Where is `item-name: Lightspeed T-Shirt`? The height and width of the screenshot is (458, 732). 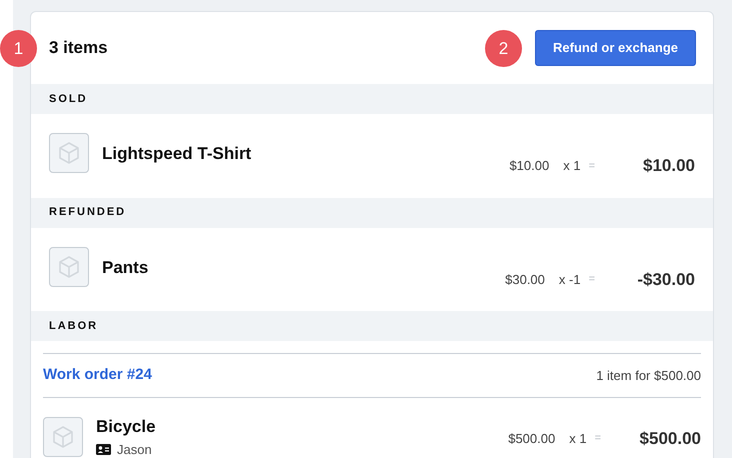
item-name: Lightspeed T-Shirt is located at coordinates (177, 154).